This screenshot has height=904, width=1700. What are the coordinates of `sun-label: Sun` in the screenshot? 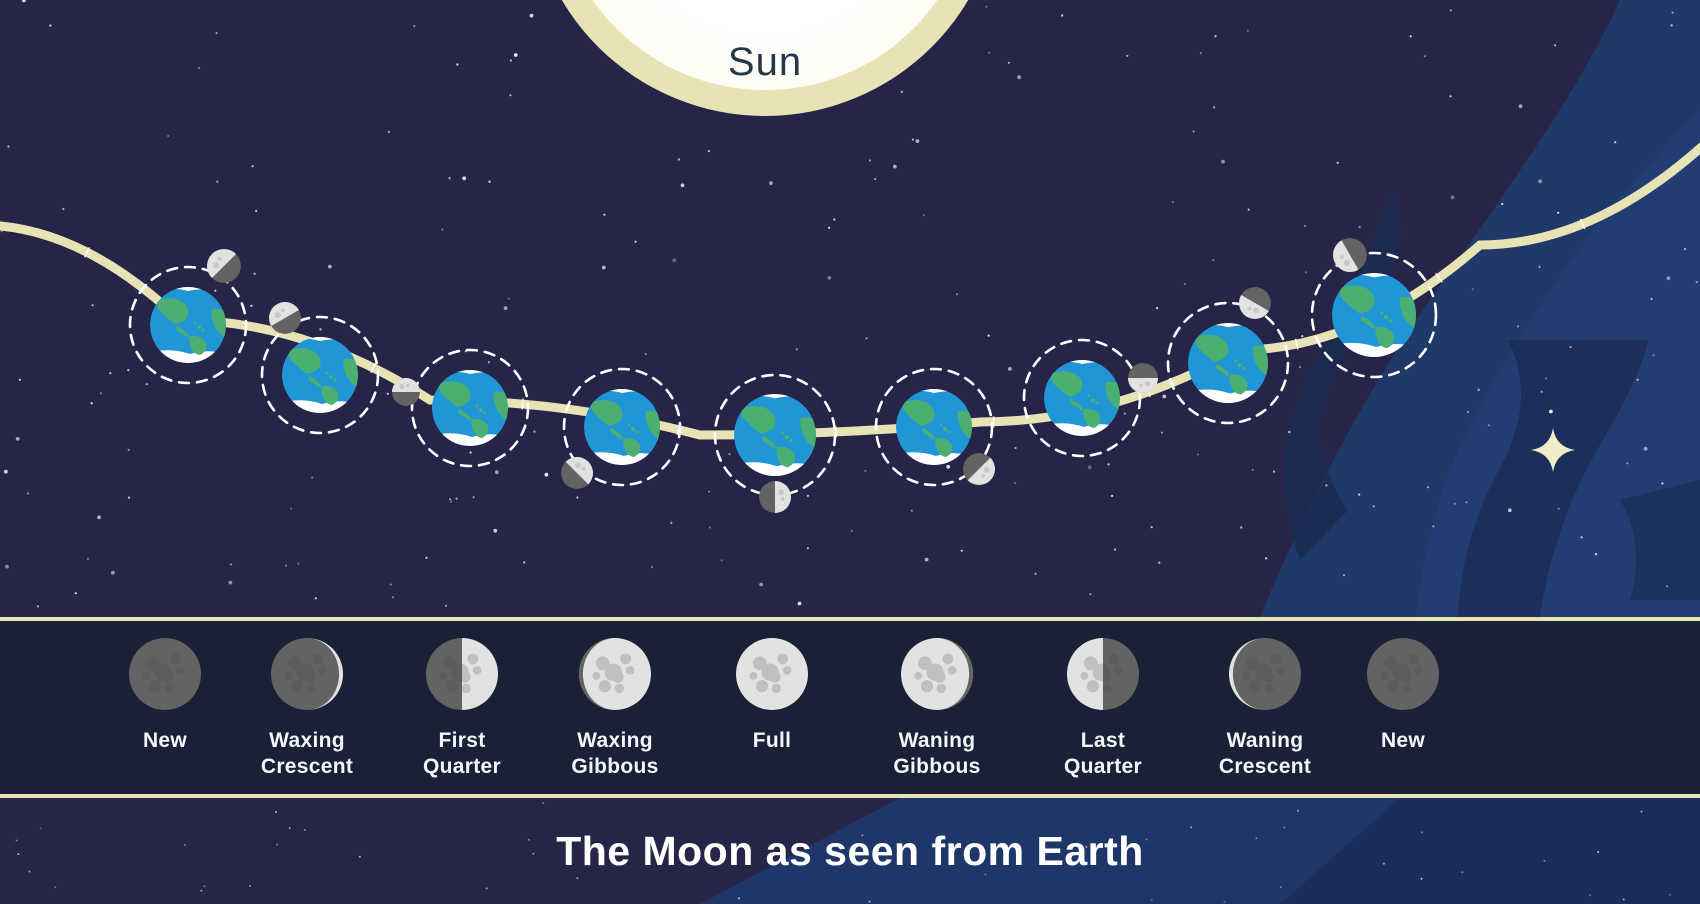 It's located at (765, 62).